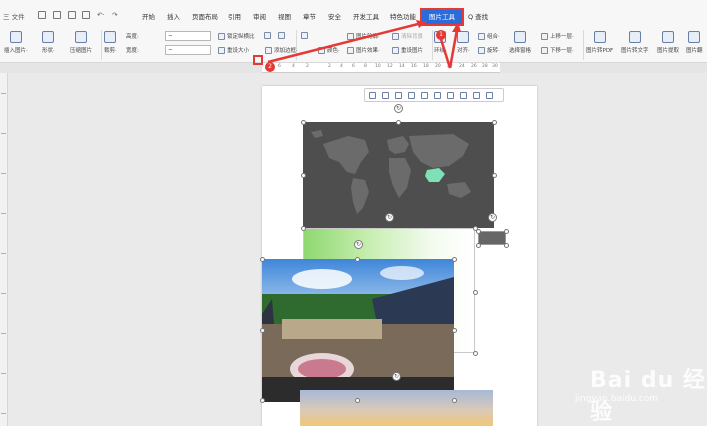  Describe the element at coordinates (617, 399) in the screenshot. I see `baidu-watermark-url: jingyan.baidu.com` at that location.